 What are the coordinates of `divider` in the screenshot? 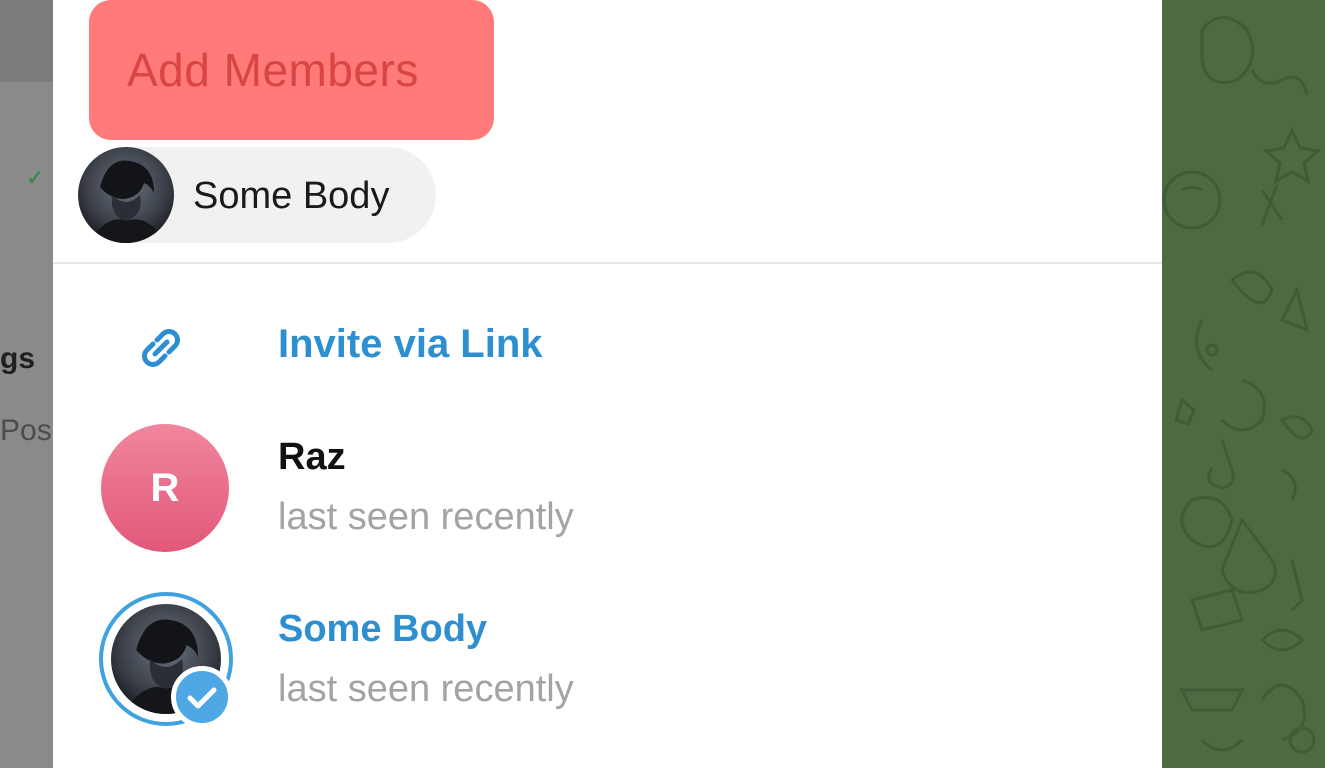 It's located at (607, 263).